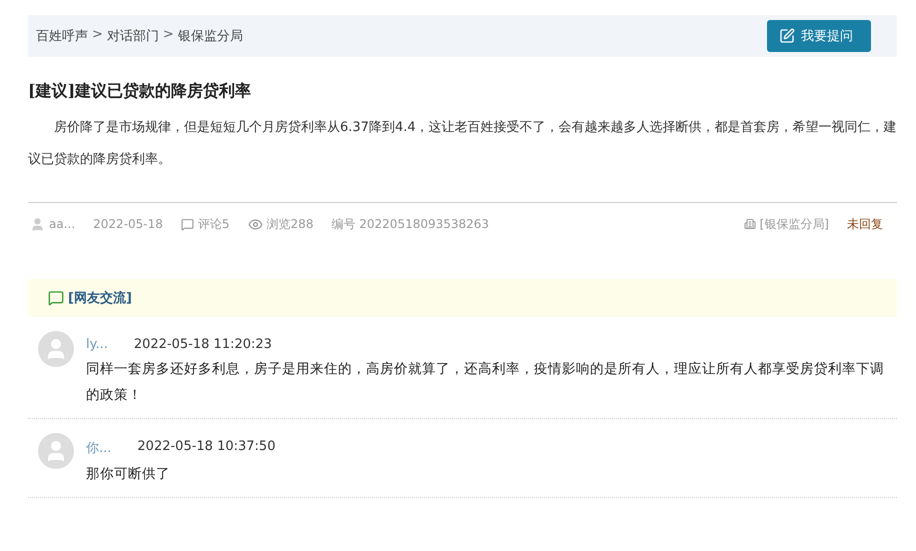 The image size is (916, 551). Describe the element at coordinates (290, 224) in the screenshot. I see `view-count: 浏览288` at that location.